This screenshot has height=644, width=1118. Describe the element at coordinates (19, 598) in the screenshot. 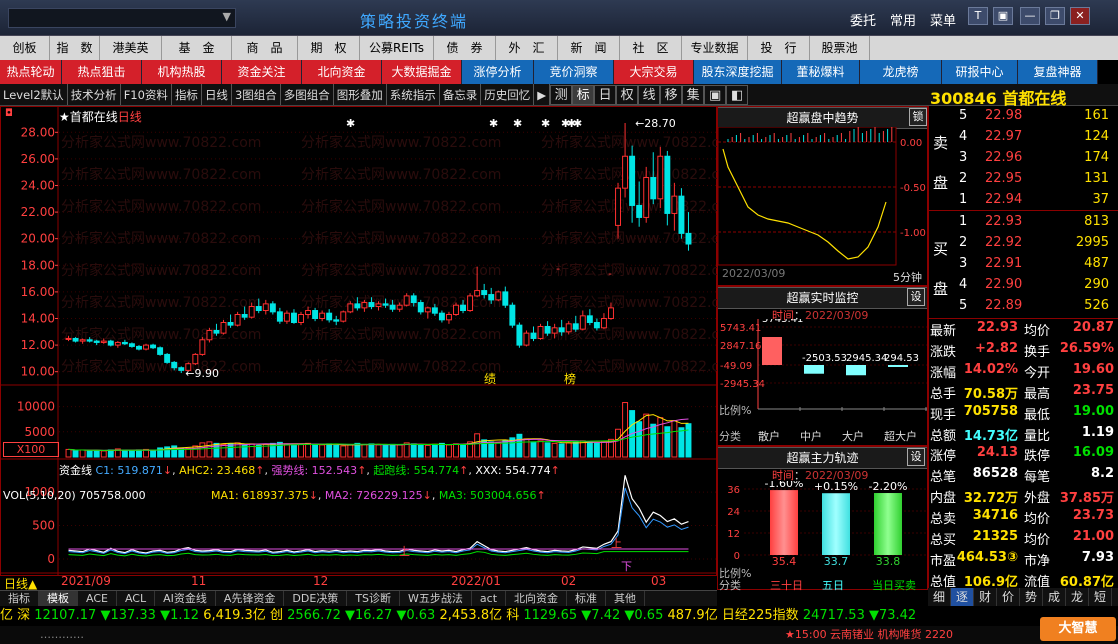

I see `indicator-tab: 指标` at that location.